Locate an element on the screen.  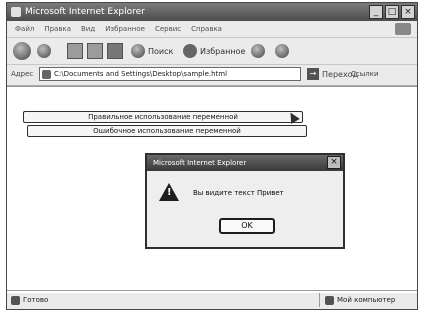
go-arrow-icon: → is located at coordinates (313, 74).